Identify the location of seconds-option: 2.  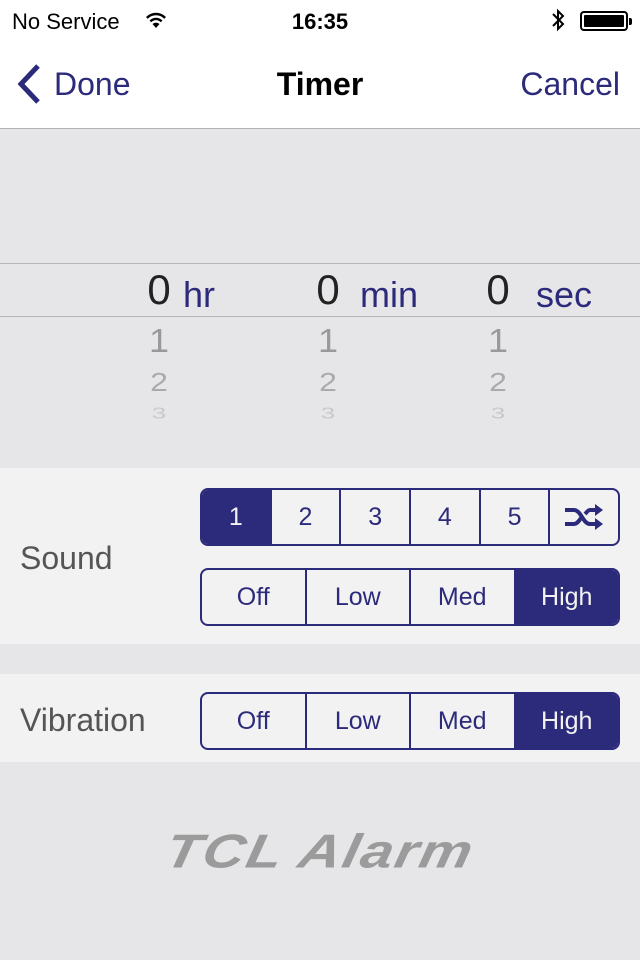
(498, 383).